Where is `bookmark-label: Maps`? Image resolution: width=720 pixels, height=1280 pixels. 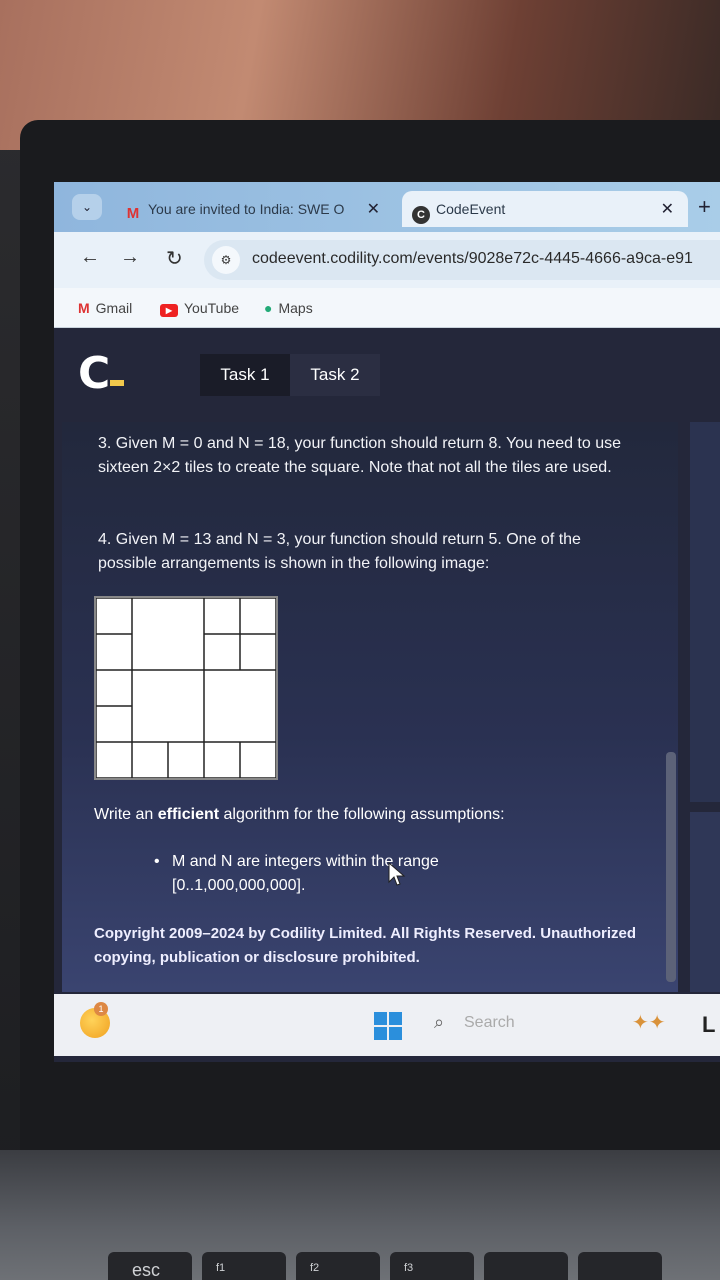 bookmark-label: Maps is located at coordinates (295, 308).